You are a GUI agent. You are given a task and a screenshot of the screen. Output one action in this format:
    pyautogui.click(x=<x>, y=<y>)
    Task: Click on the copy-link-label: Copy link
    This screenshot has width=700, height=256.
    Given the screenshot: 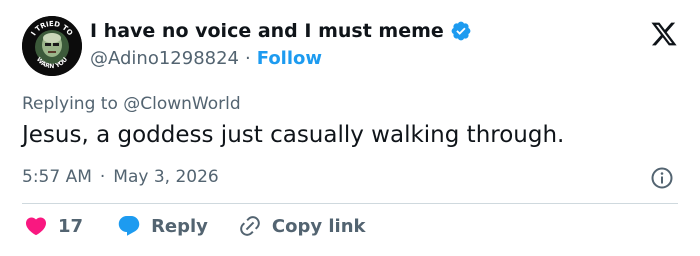 What is the action you would take?
    pyautogui.click(x=318, y=226)
    